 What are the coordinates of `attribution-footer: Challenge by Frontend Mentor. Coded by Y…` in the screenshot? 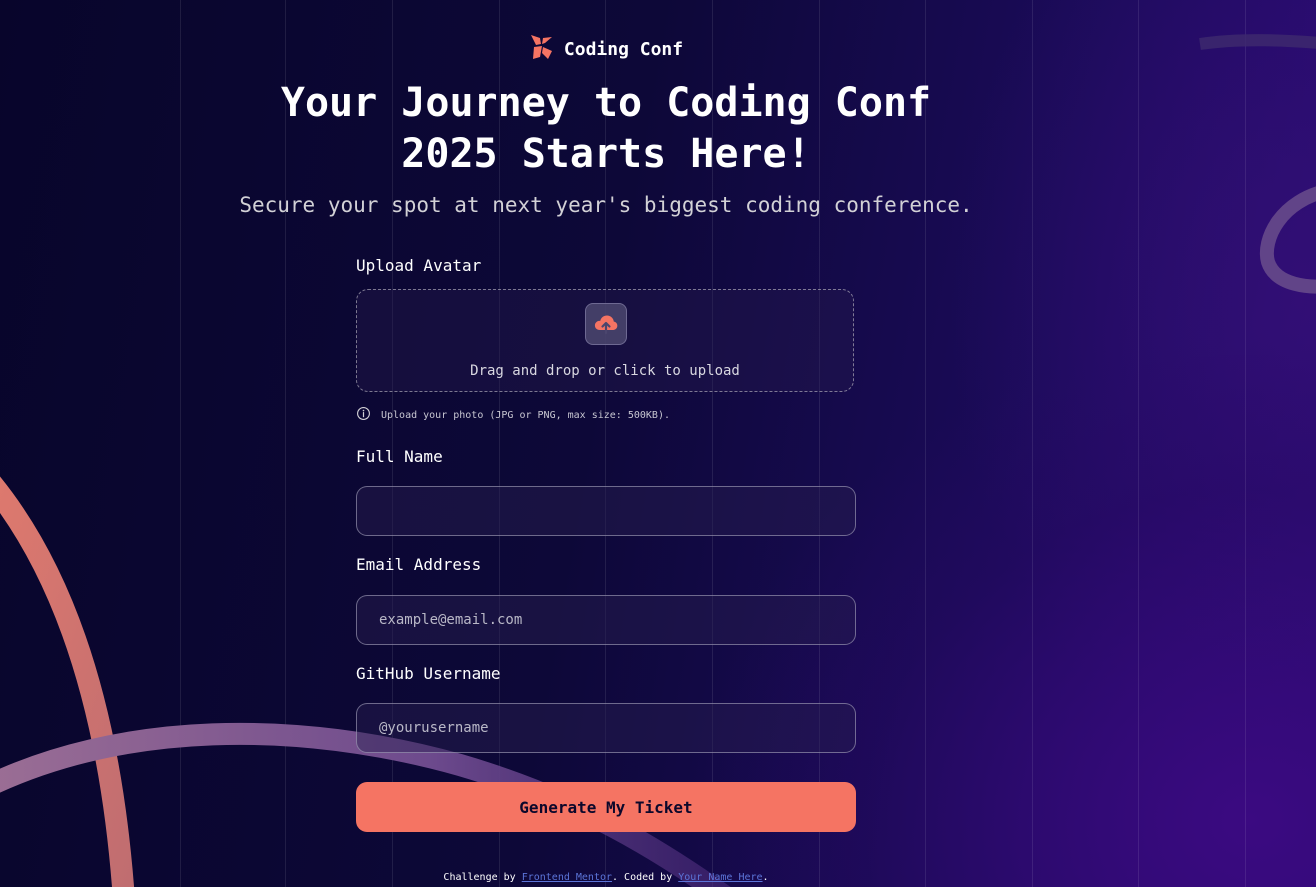 It's located at (606, 877).